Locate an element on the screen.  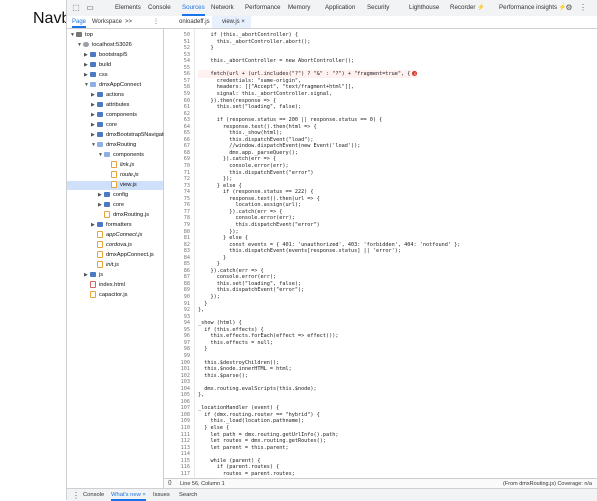
tree-node-index-html: index.html is located at coordinates (115, 285).